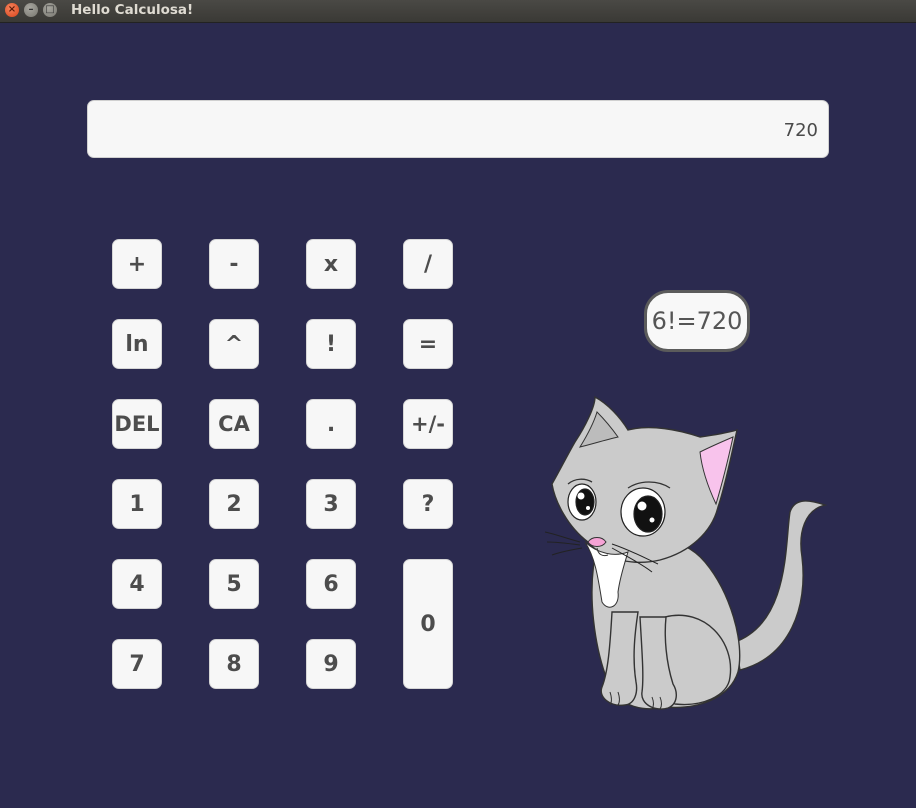 This screenshot has width=916, height=808. Describe the element at coordinates (331, 264) in the screenshot. I see `multiply-button: x` at that location.